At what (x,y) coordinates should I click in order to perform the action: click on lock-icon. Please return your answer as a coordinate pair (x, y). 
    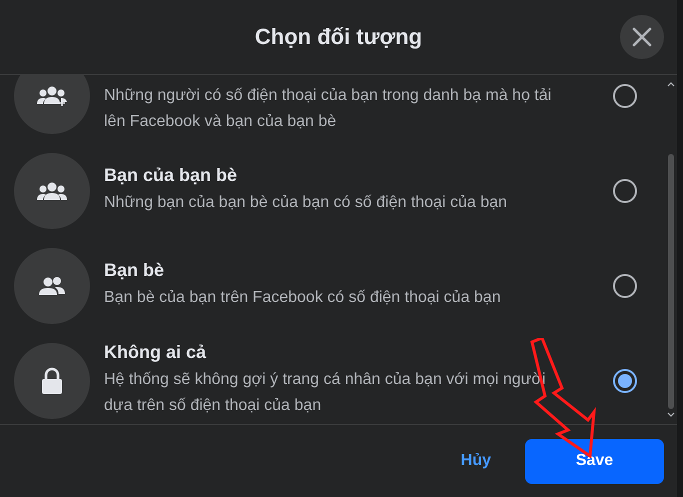
    Looking at the image, I should click on (52, 380).